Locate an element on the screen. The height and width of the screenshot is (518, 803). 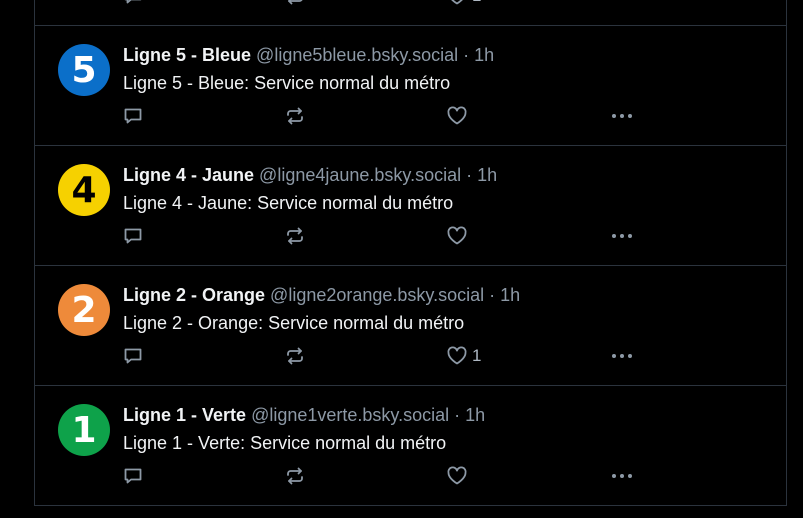
author-name: Ligne 1 - Verte is located at coordinates (184, 415).